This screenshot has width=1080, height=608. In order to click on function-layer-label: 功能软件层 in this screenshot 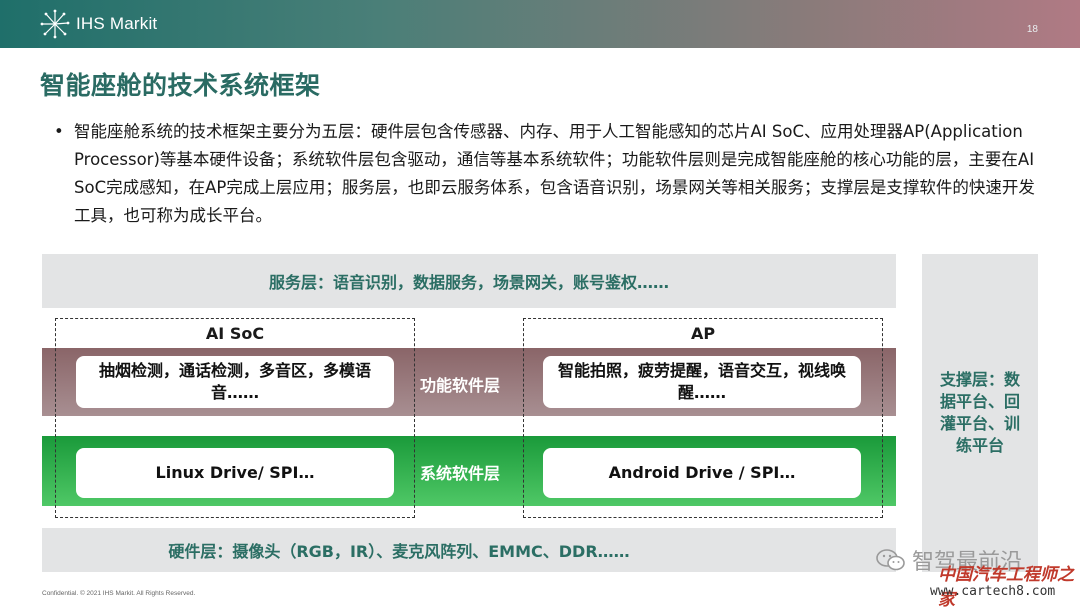, I will do `click(460, 385)`.